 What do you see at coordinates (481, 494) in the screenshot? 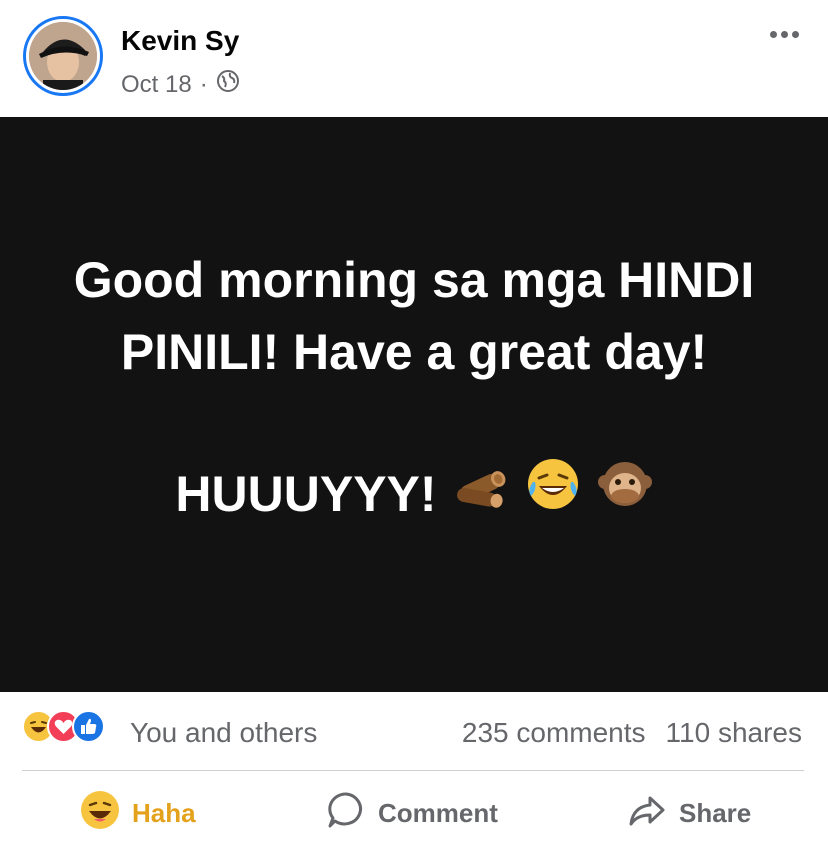
I see `wood-log-icon` at bounding box center [481, 494].